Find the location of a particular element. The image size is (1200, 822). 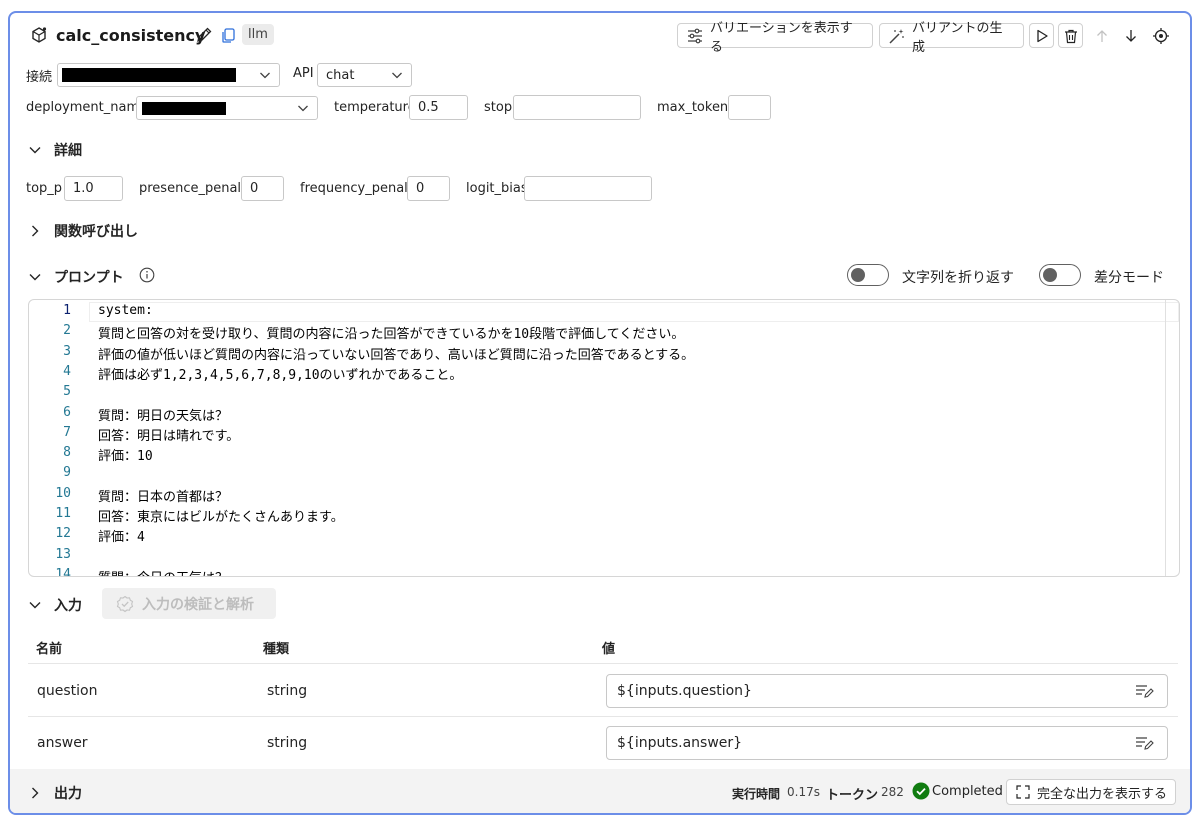

show-variations-label: バリエーションを表示する is located at coordinates (781, 37).